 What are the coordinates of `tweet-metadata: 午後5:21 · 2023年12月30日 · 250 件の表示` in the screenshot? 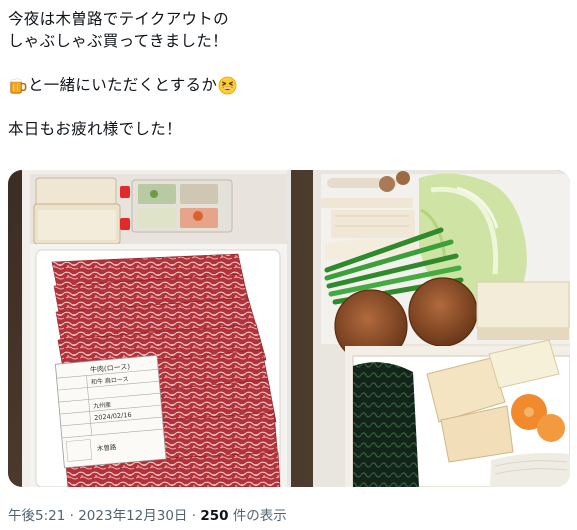 It's located at (147, 514).